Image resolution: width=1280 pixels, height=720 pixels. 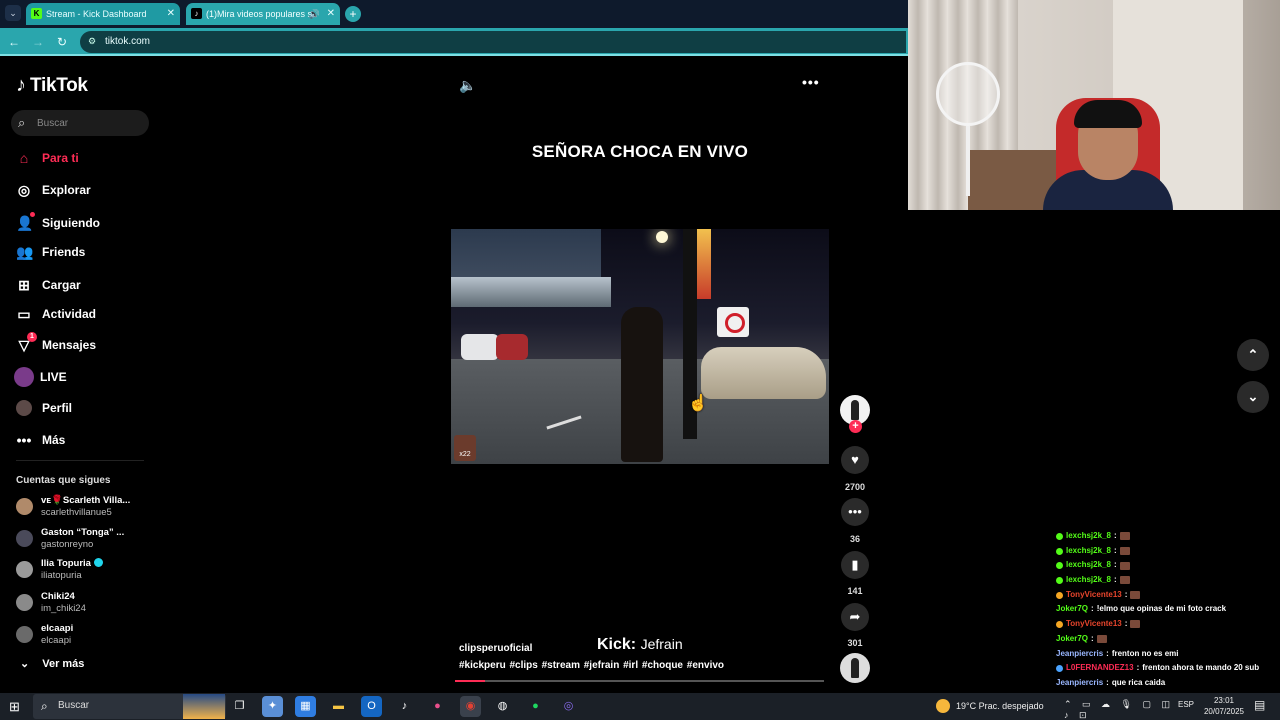 What do you see at coordinates (81, 540) in the screenshot?
I see `following-account: Gaston “Tonga” ... gastonreyno` at bounding box center [81, 540].